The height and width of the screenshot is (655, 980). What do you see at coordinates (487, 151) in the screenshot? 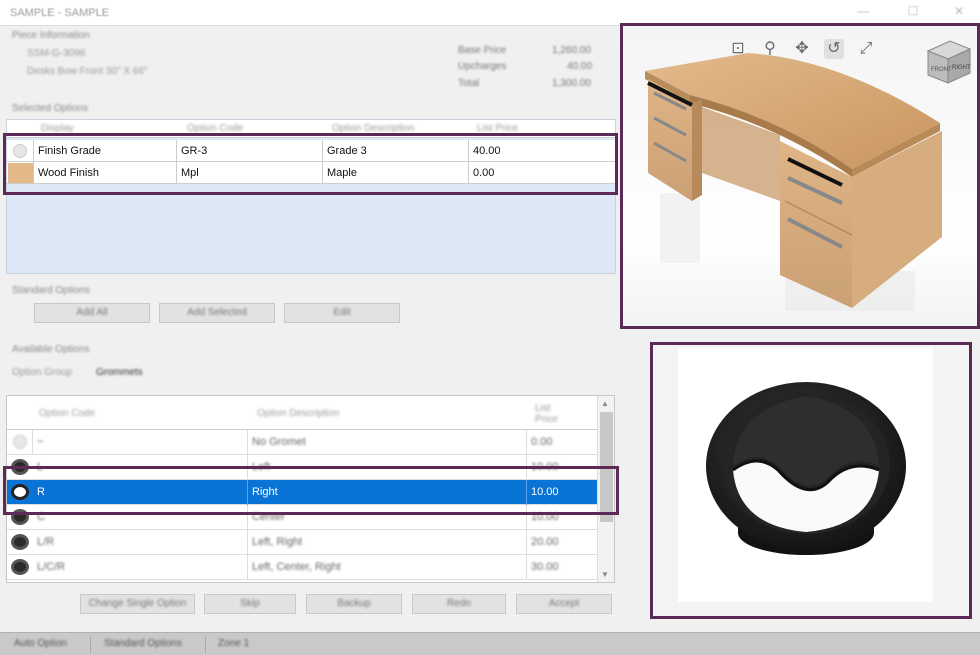
I see `cell-price: 40.00` at bounding box center [487, 151].